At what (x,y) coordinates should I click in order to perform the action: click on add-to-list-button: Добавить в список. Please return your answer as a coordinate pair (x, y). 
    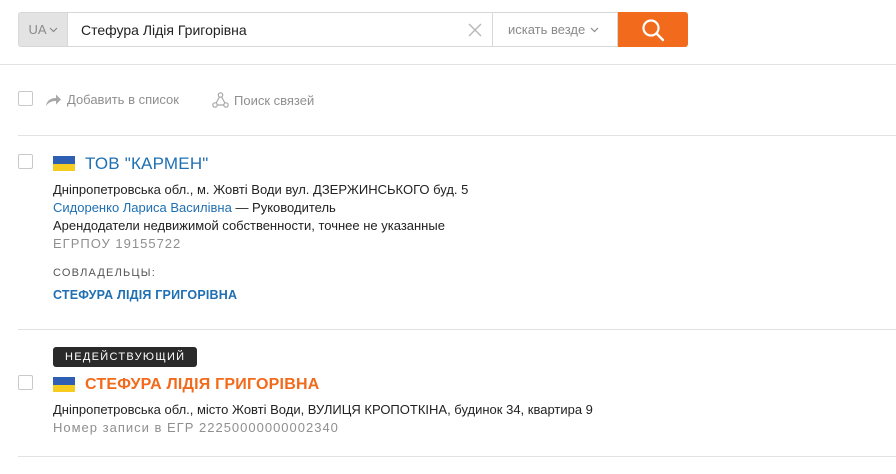
    Looking at the image, I should click on (112, 99).